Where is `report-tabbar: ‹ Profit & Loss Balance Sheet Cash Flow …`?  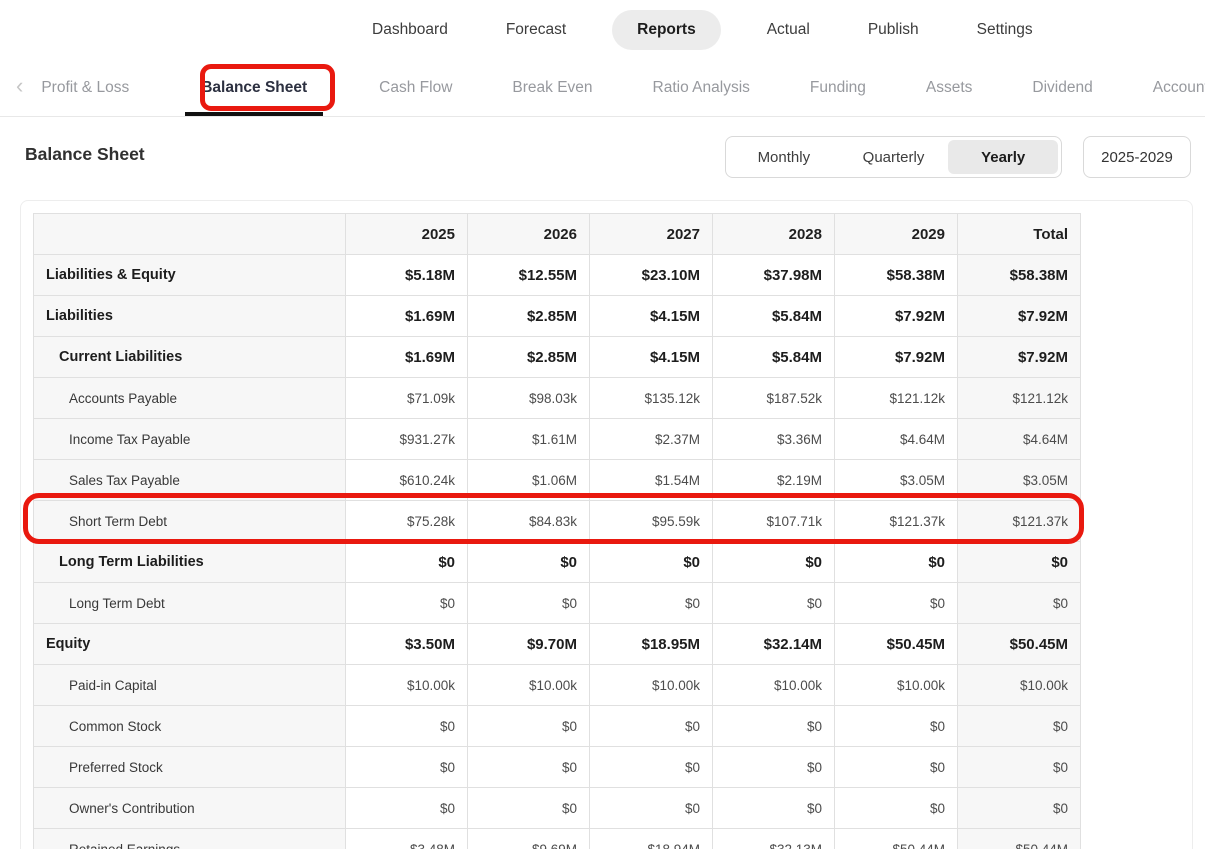 report-tabbar: ‹ Profit & Loss Balance Sheet Cash Flow … is located at coordinates (602, 88).